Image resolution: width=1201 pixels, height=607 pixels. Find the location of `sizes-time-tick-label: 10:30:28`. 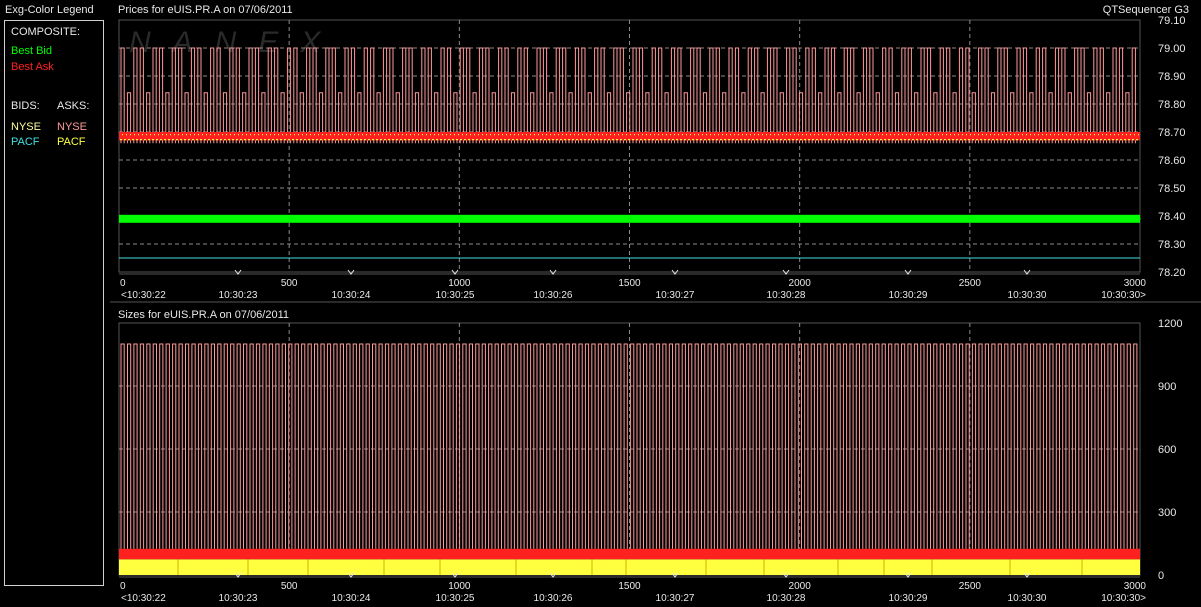

sizes-time-tick-label: 10:30:28 is located at coordinates (786, 598).